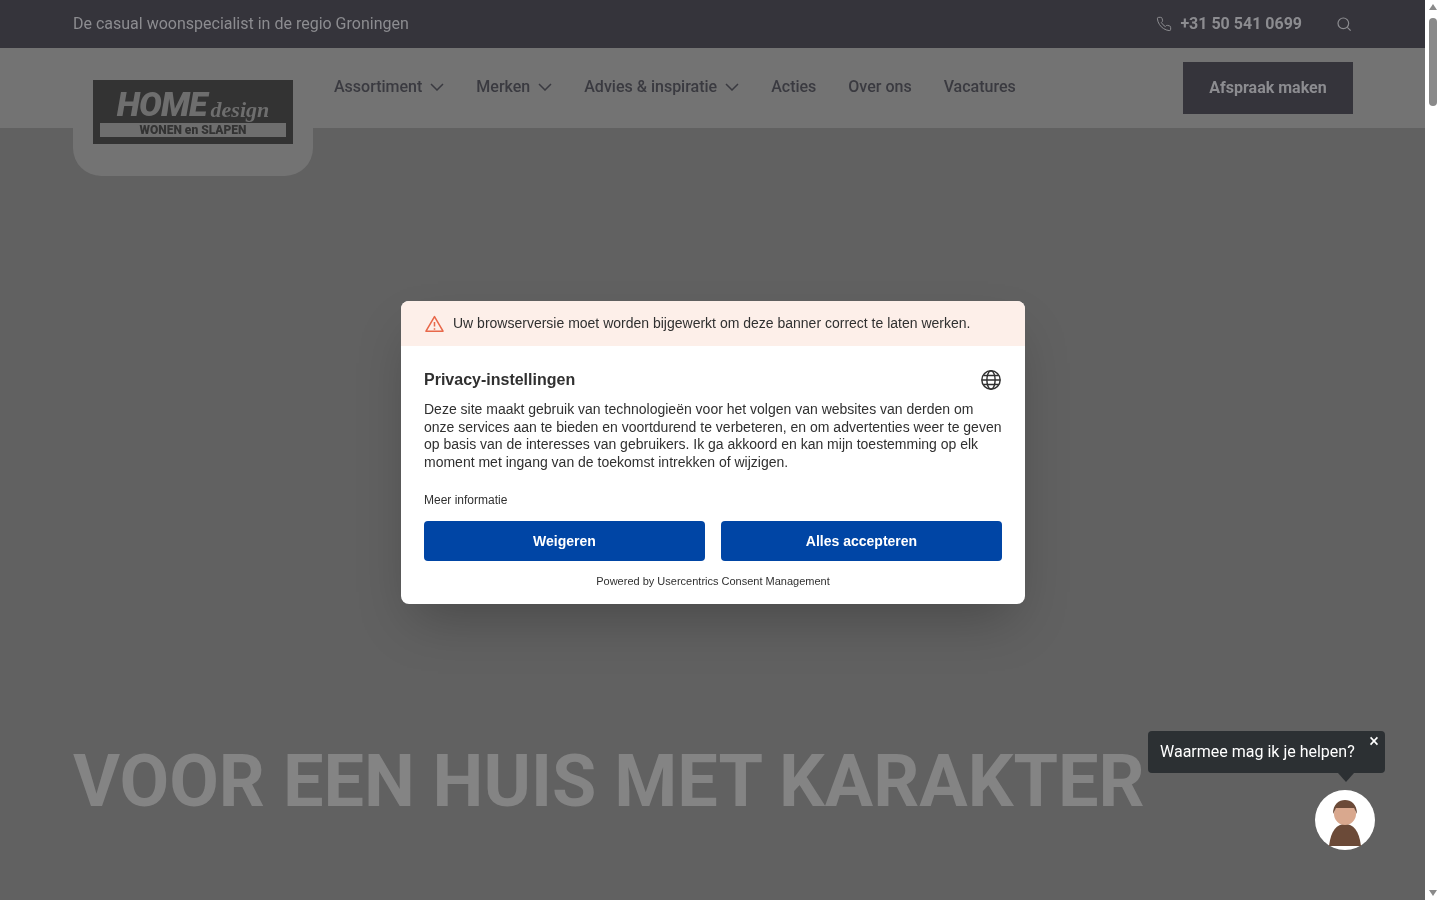 The image size is (1440, 900). What do you see at coordinates (193, 112) in the screenshot?
I see `logo: HOMEdesign WONEN en SLAPEN` at bounding box center [193, 112].